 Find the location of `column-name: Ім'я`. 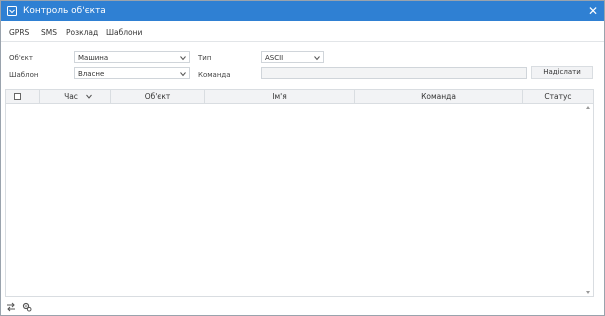

column-name: Ім'я is located at coordinates (280, 96).